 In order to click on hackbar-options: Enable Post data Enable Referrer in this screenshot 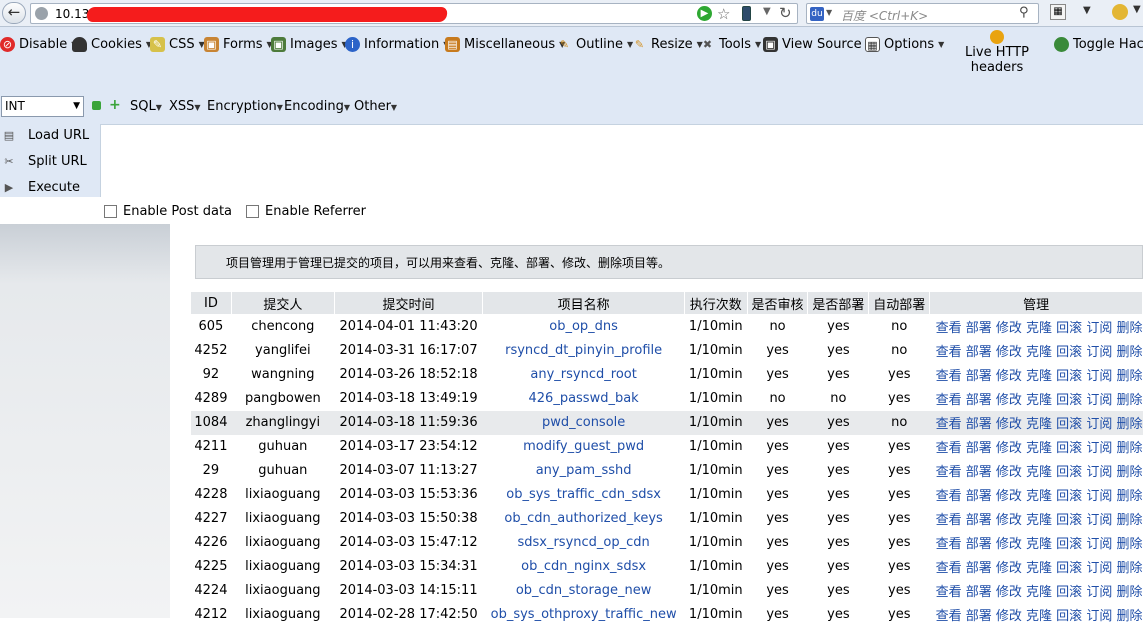, I will do `click(233, 211)`.